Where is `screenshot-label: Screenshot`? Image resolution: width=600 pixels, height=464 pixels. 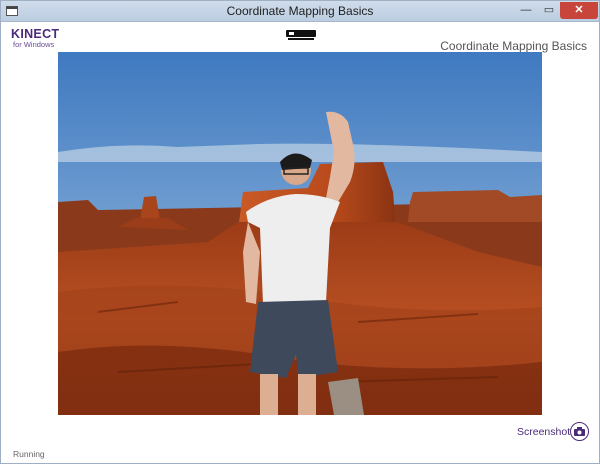 screenshot-label: Screenshot is located at coordinates (544, 432).